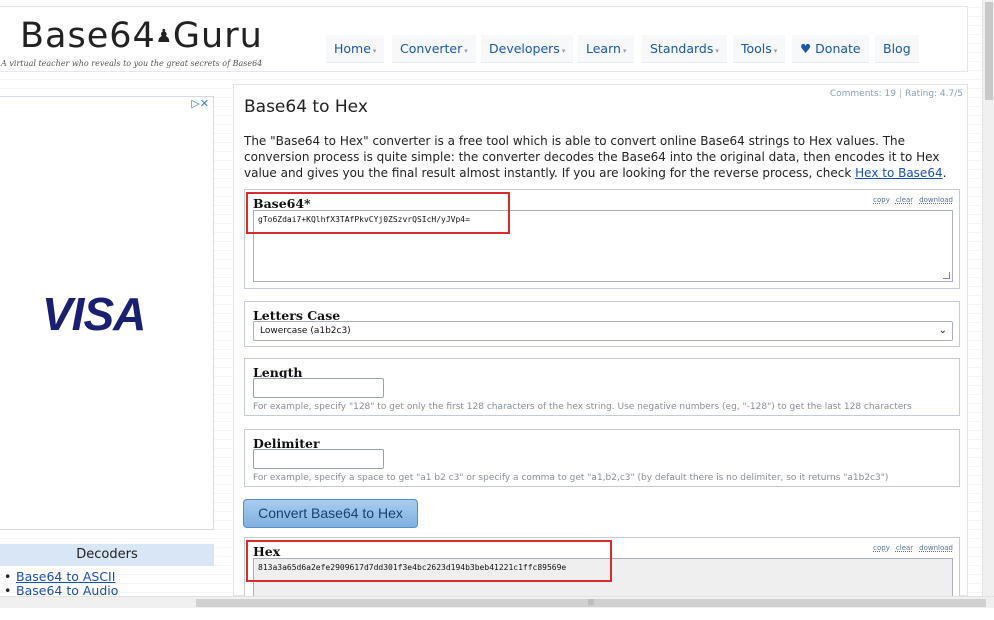  I want to click on nav-item-developers: Developers ▾, so click(527, 49).